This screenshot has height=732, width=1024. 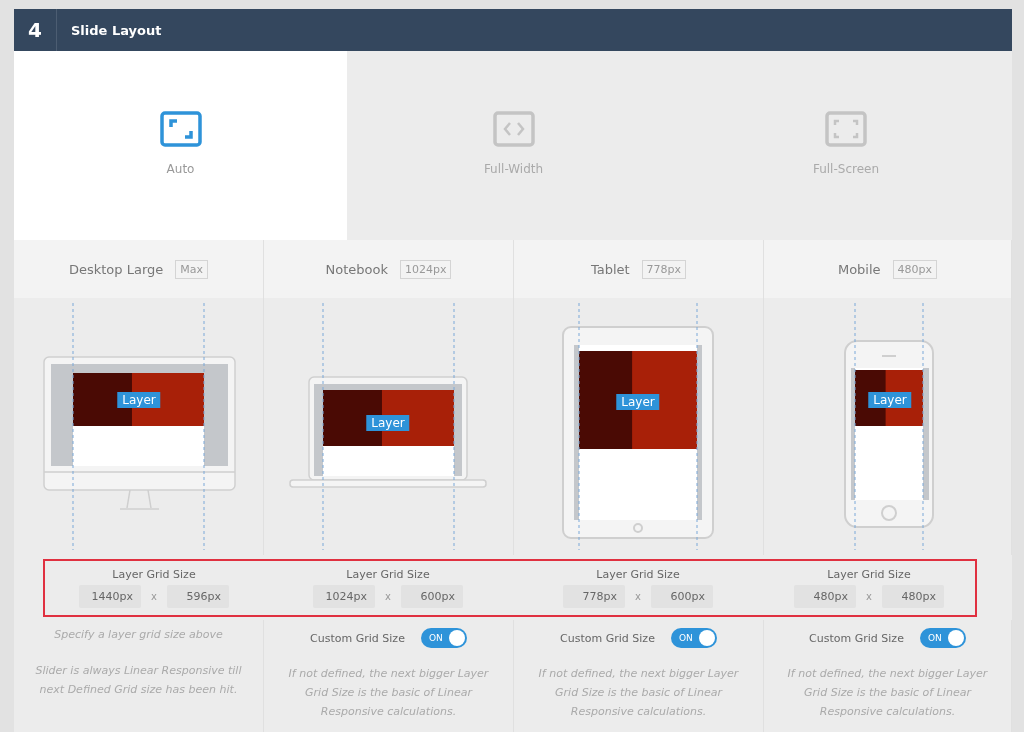 I want to click on section-title: Slide Layout, so click(x=116, y=30).